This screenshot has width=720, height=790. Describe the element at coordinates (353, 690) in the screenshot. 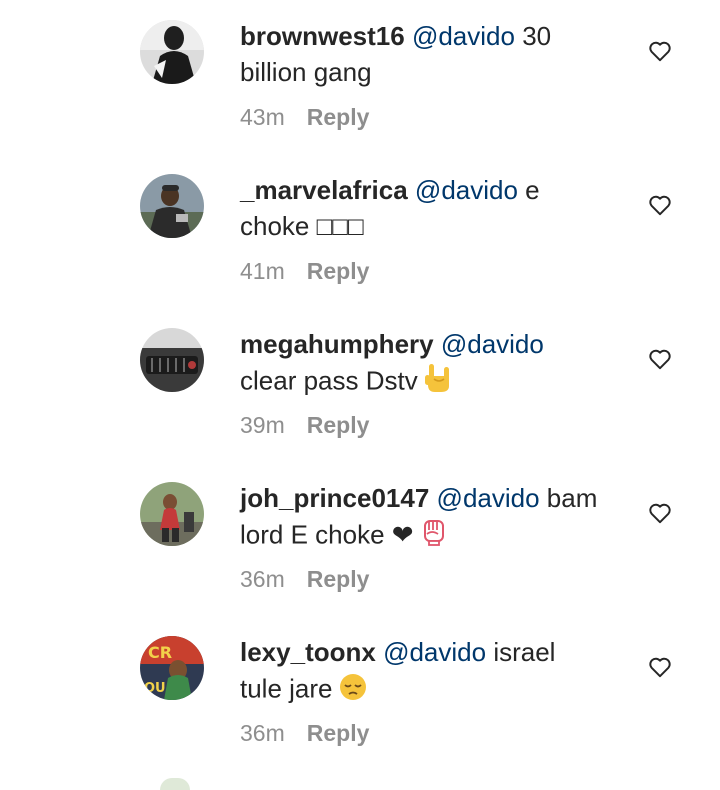

I see `pensive-face-emoji` at that location.